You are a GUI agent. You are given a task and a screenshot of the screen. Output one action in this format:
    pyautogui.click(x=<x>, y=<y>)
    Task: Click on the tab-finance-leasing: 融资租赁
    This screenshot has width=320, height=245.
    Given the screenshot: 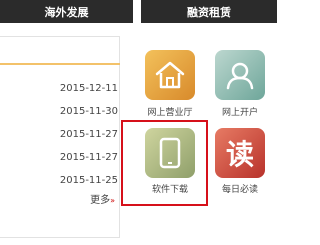 What is the action you would take?
    pyautogui.click(x=209, y=11)
    